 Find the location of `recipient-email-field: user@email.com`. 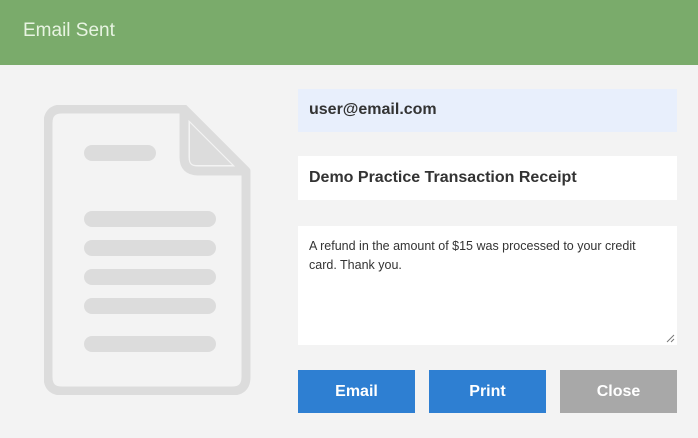

recipient-email-field: user@email.com is located at coordinates (487, 110).